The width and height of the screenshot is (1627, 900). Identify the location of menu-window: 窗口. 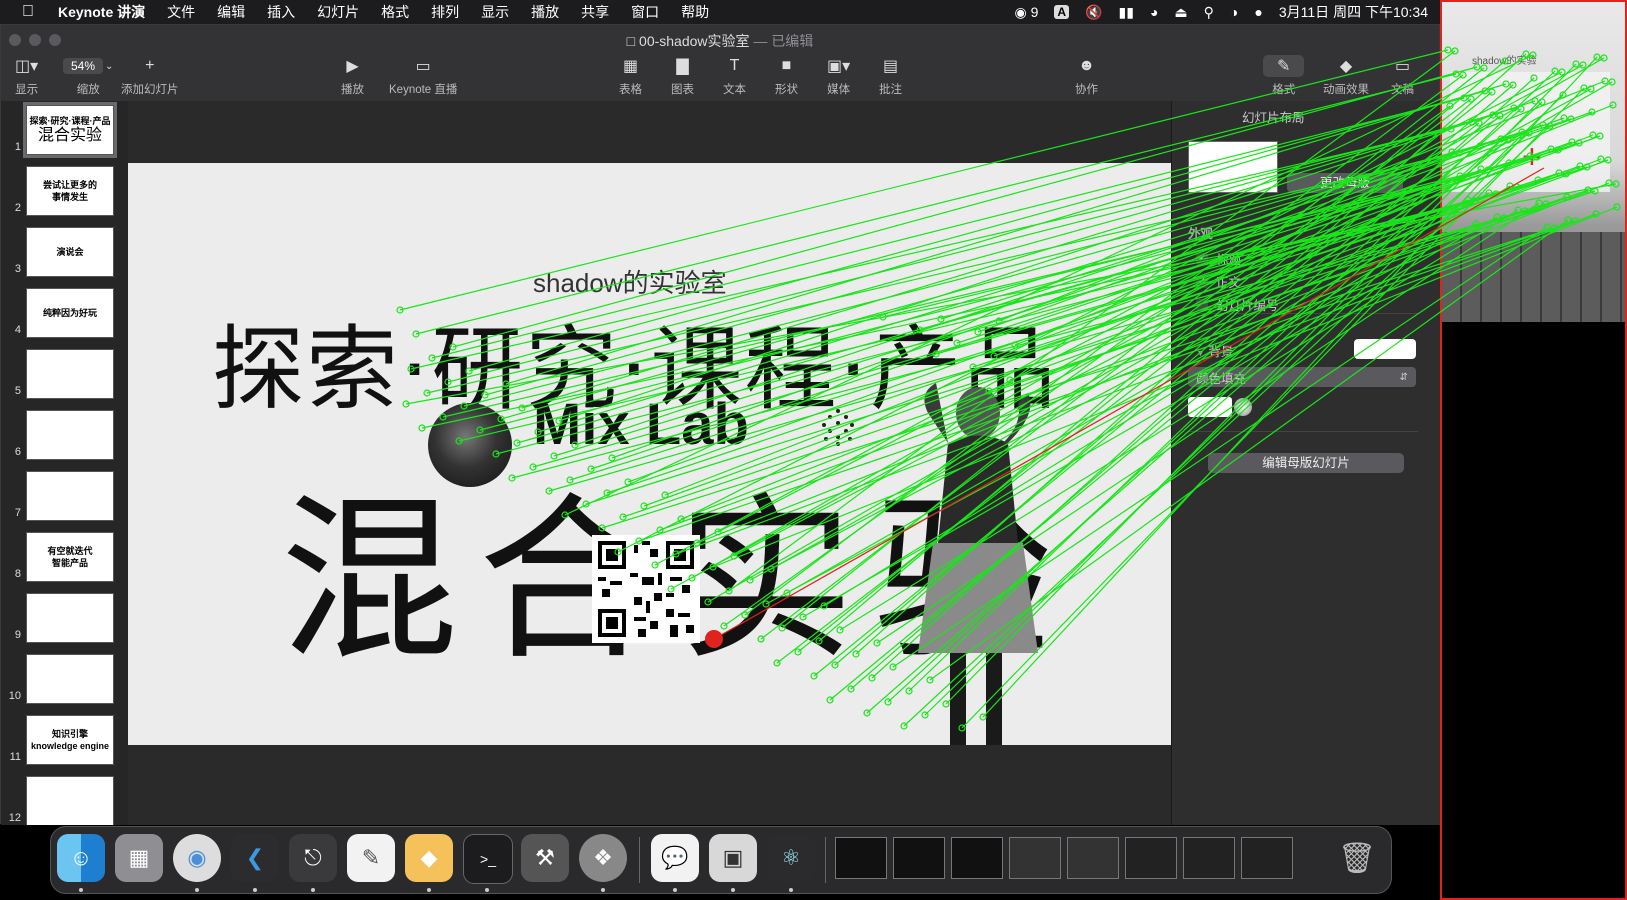
(645, 12).